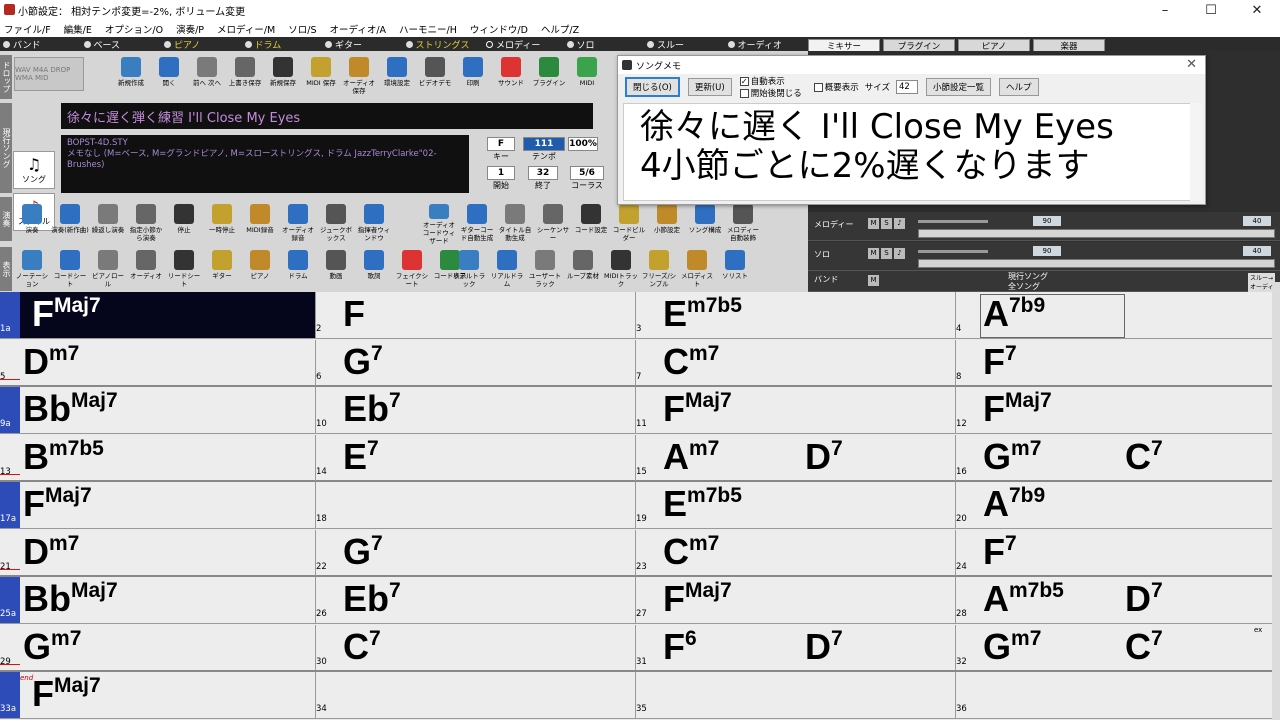 This screenshot has height=720, width=1280. Describe the element at coordinates (1262, 277) in the screenshot. I see `thru-button: スルー→` at that location.